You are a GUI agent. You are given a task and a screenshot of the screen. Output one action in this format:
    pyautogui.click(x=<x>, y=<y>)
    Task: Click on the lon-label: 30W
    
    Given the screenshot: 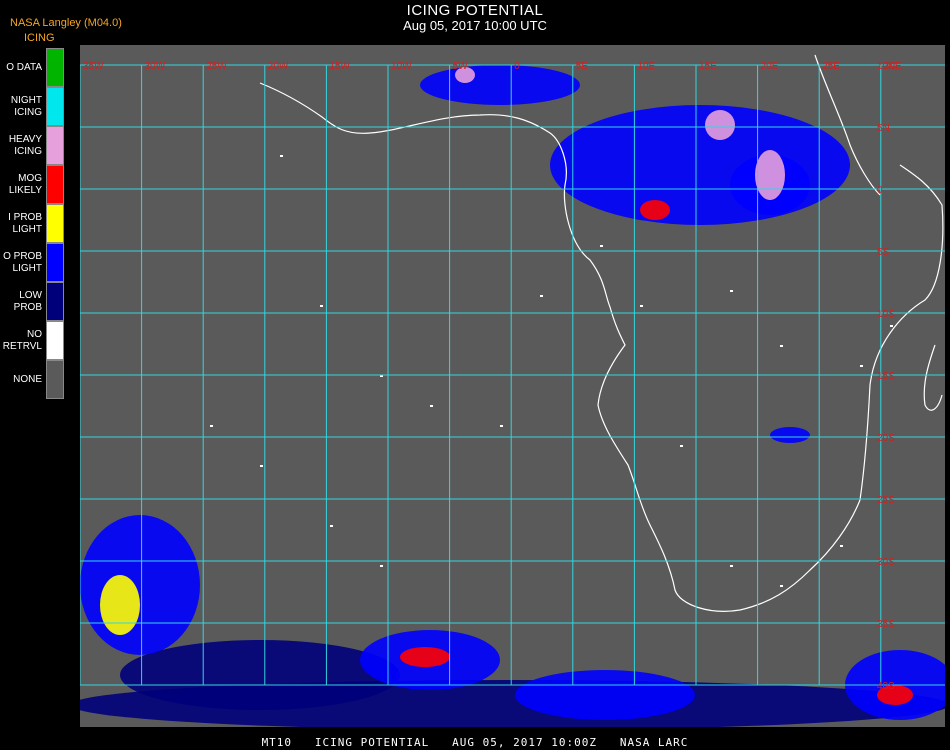 What is the action you would take?
    pyautogui.click(x=155, y=66)
    